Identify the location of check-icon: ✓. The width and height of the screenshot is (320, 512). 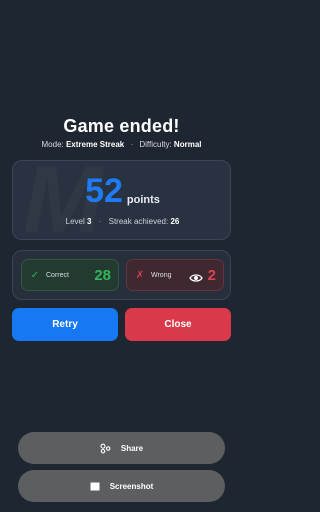
(35, 275).